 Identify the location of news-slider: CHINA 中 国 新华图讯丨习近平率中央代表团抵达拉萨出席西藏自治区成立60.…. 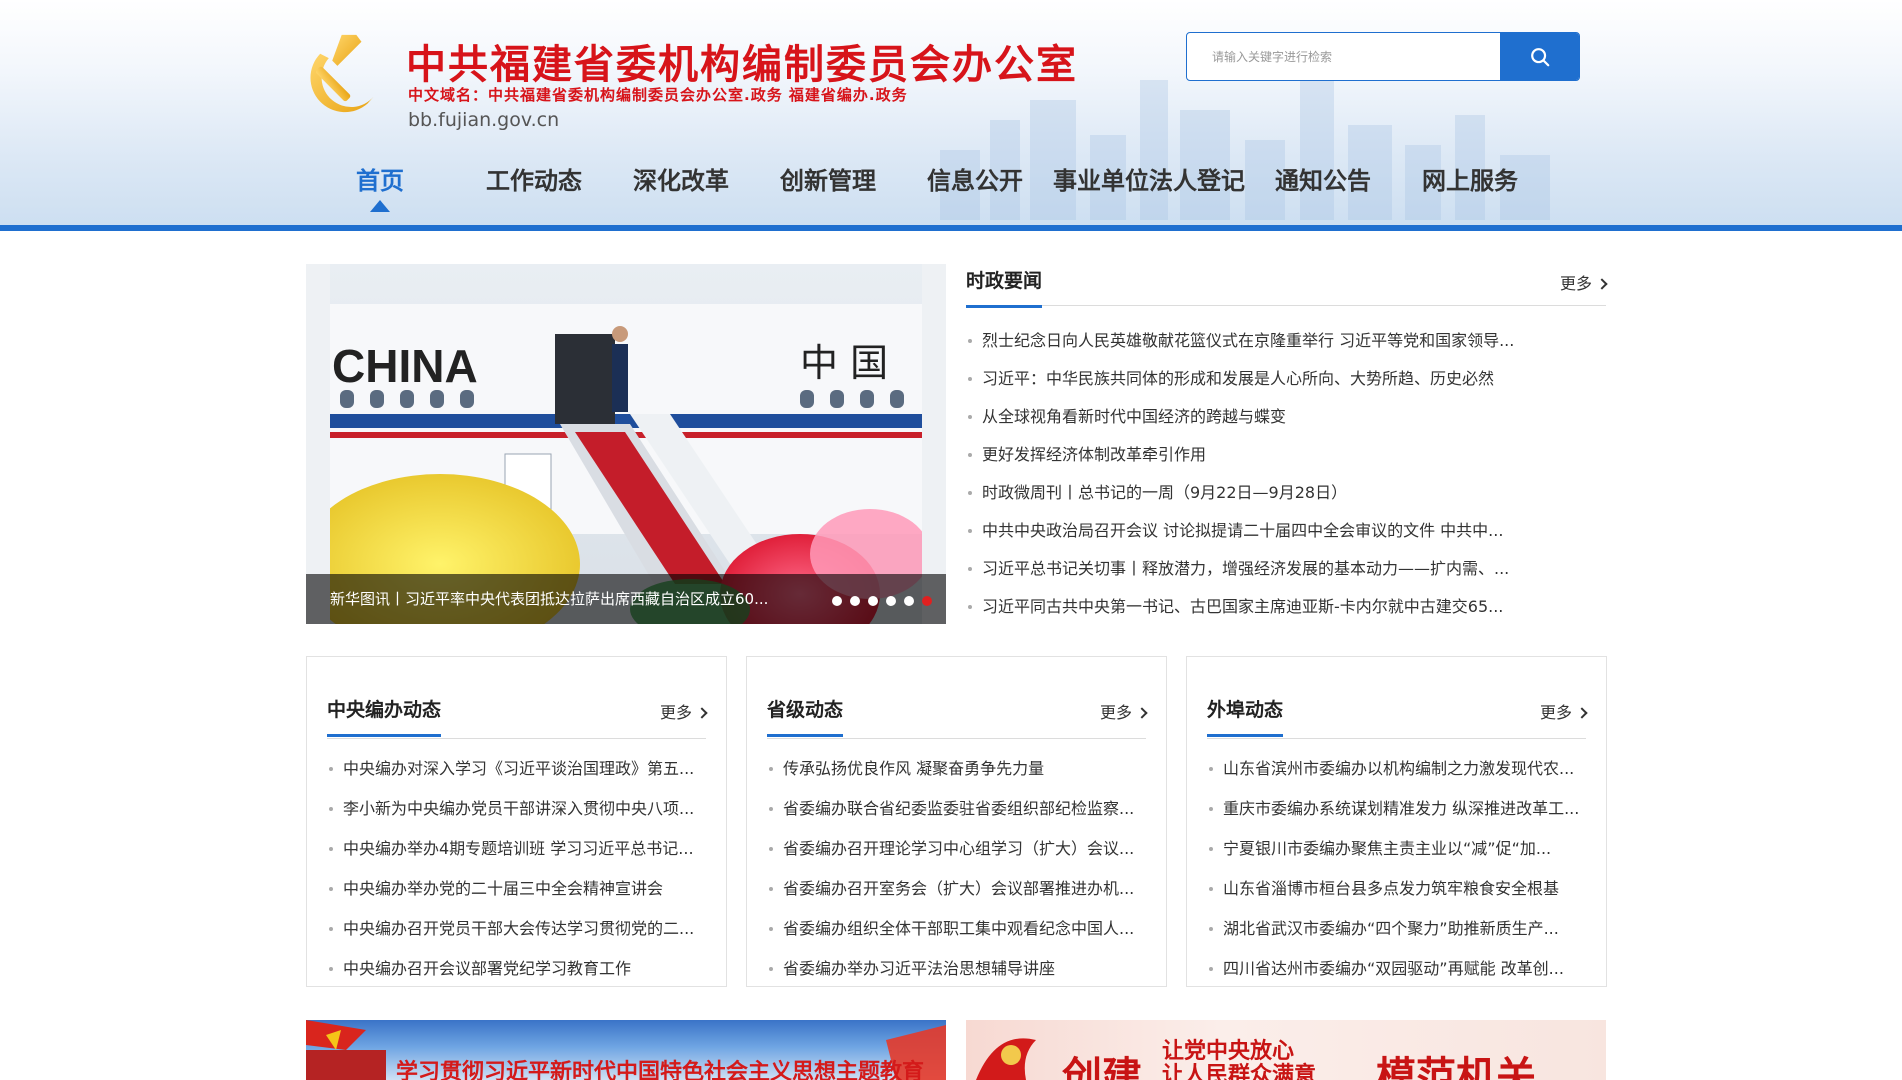
(626, 444).